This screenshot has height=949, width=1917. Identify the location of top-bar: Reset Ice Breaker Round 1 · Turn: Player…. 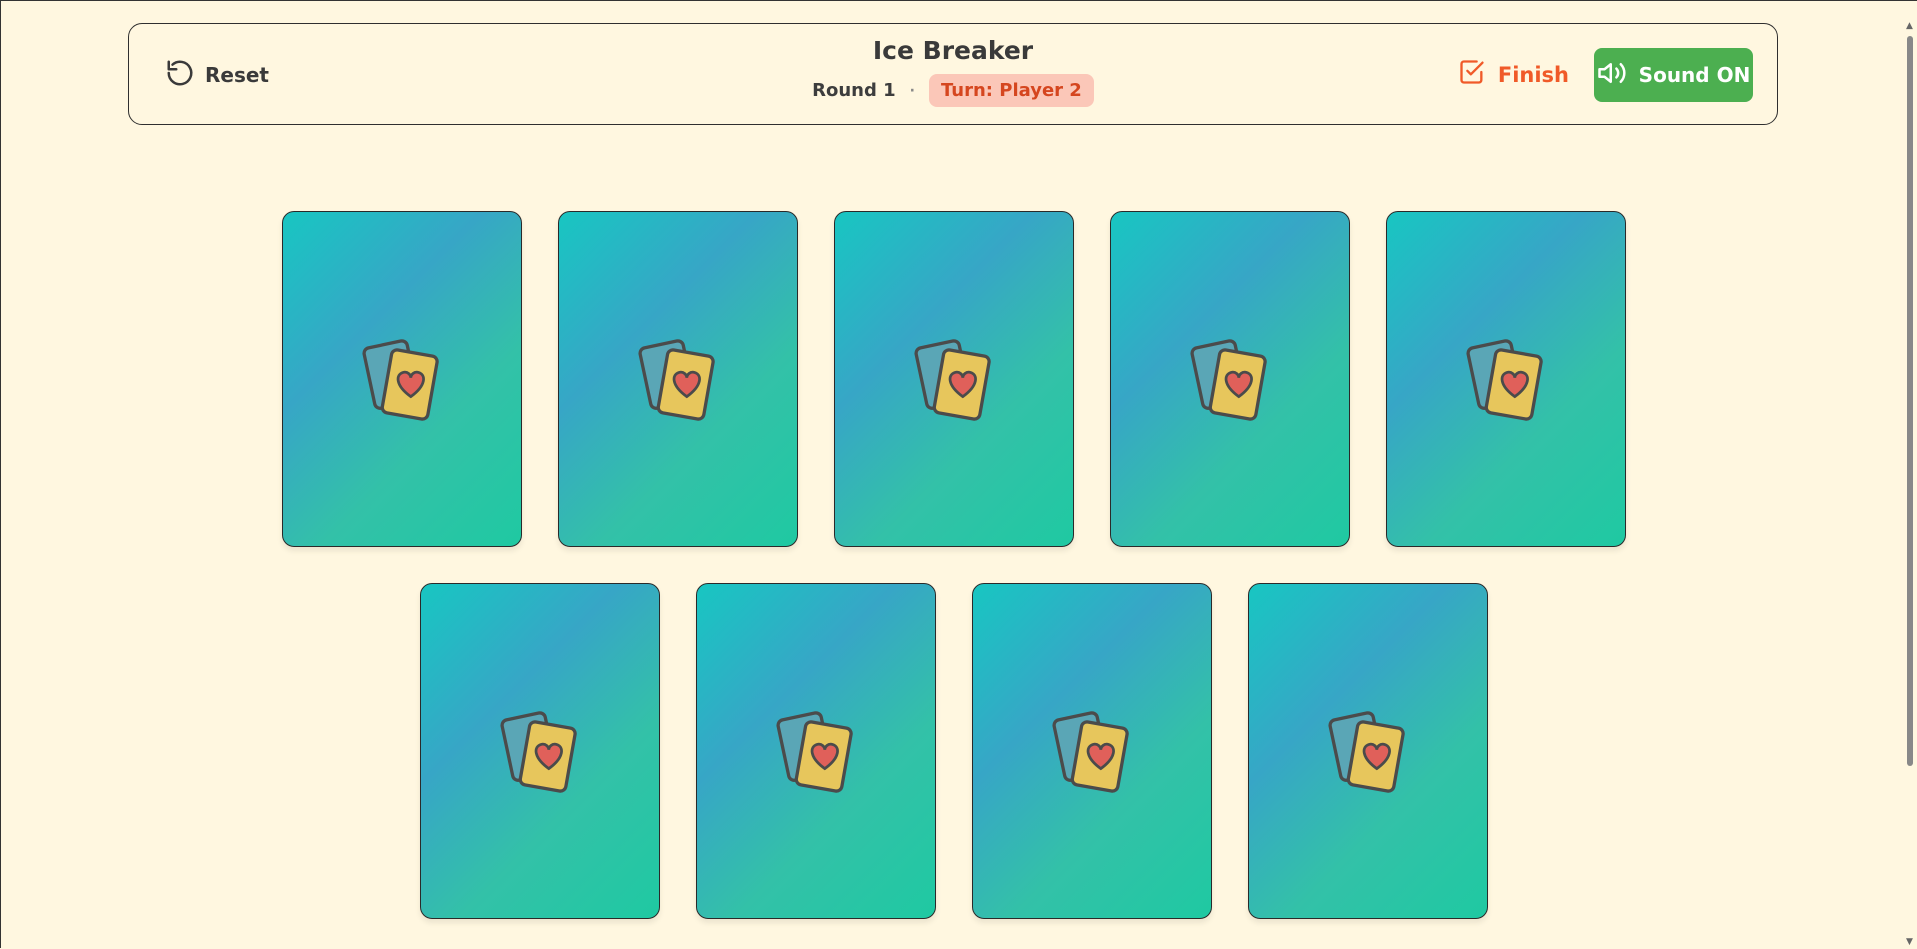
(953, 74).